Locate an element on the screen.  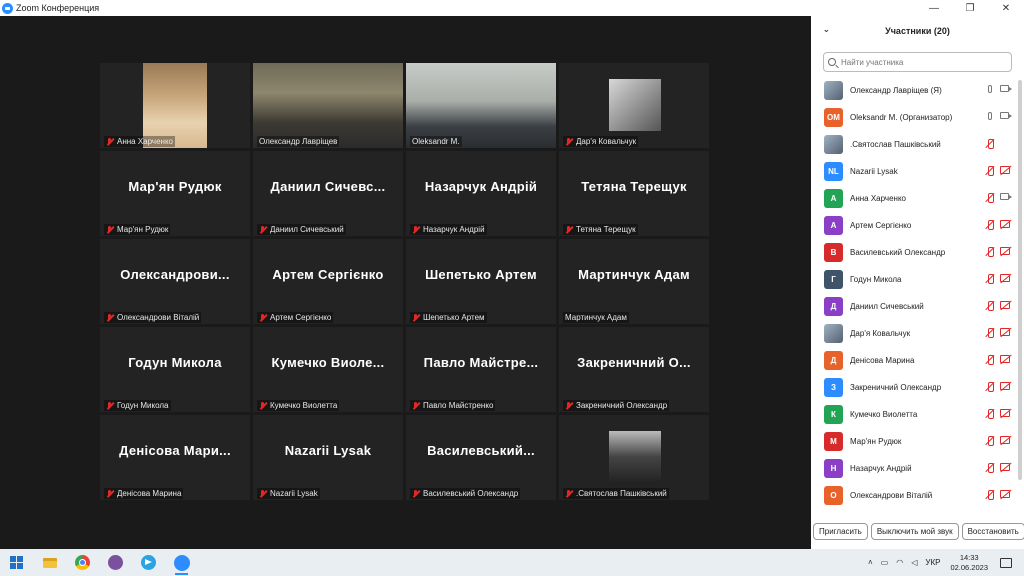
video-tile: .Святослав Пашківський is located at coordinates (634, 457).